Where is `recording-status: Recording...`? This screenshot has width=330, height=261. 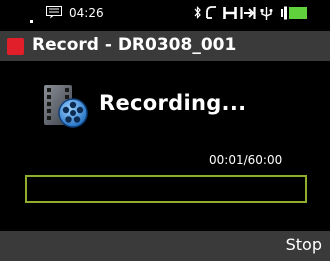 recording-status: Recording... is located at coordinates (173, 103).